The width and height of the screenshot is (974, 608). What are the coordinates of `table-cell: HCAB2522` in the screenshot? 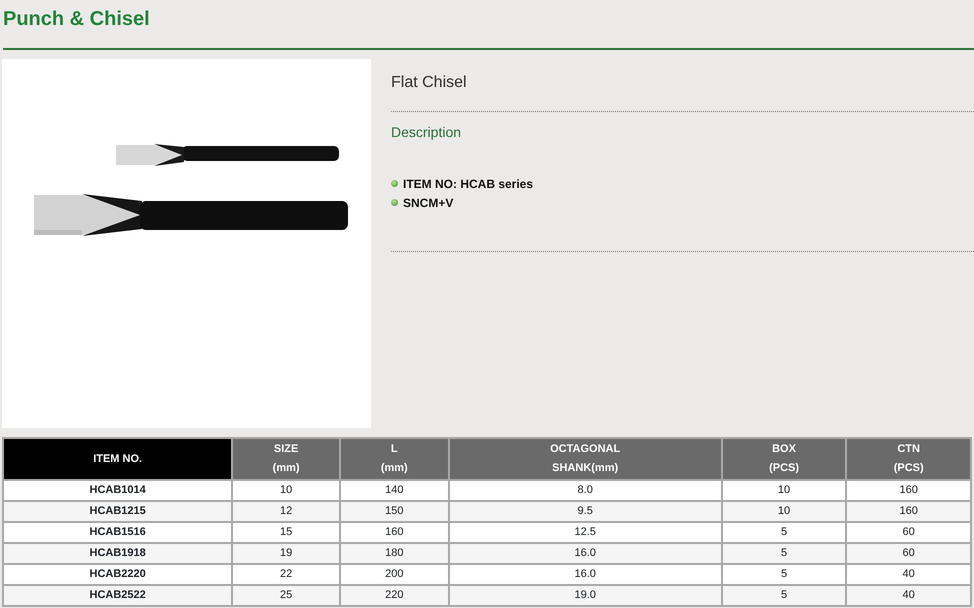 It's located at (117, 595).